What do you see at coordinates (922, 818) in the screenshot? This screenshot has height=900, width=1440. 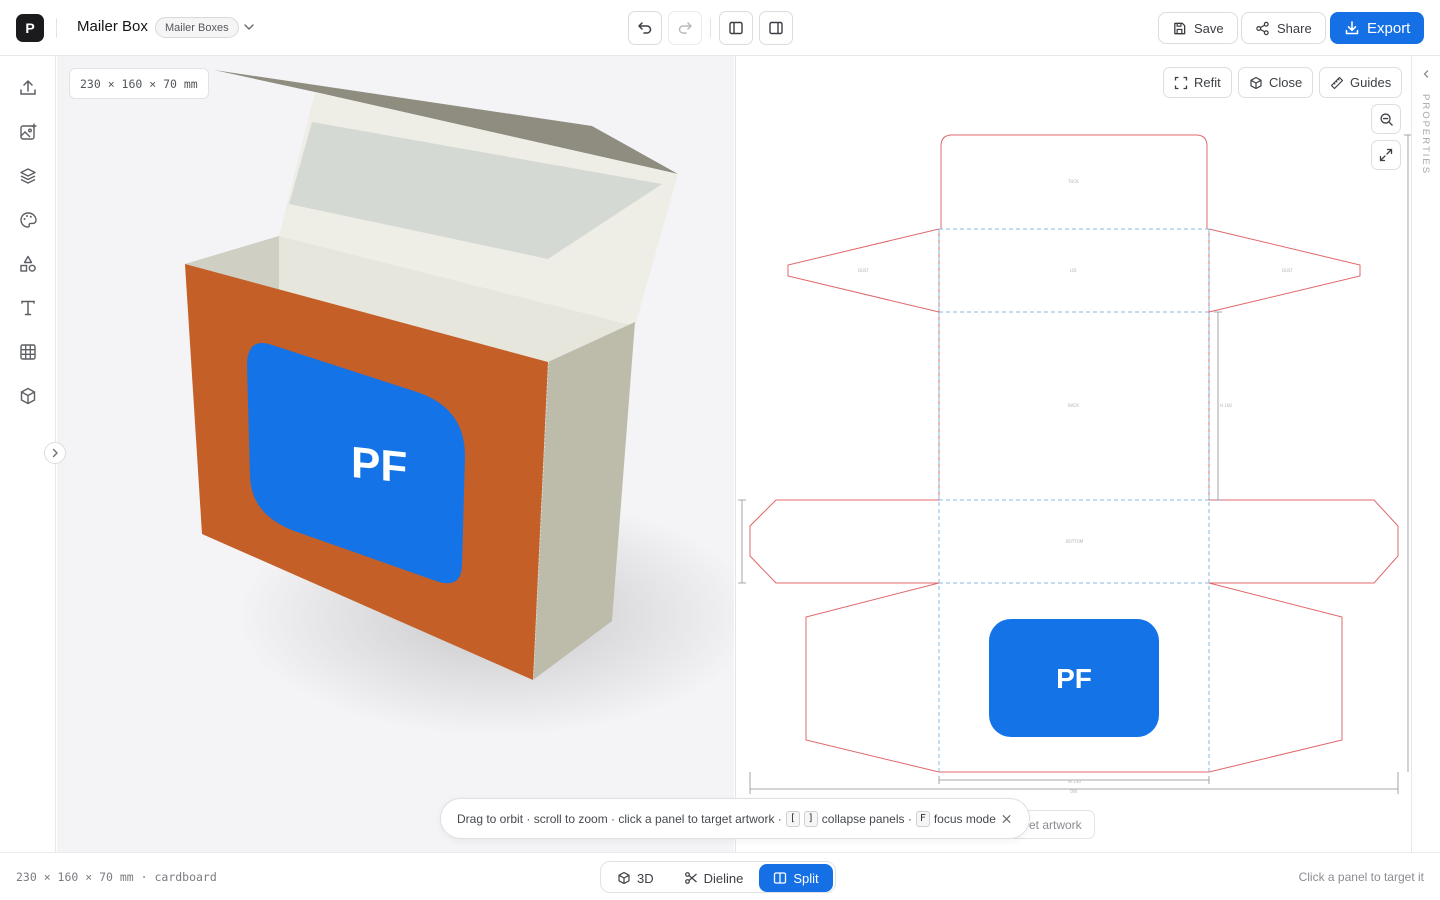 I see `key-f: F` at bounding box center [922, 818].